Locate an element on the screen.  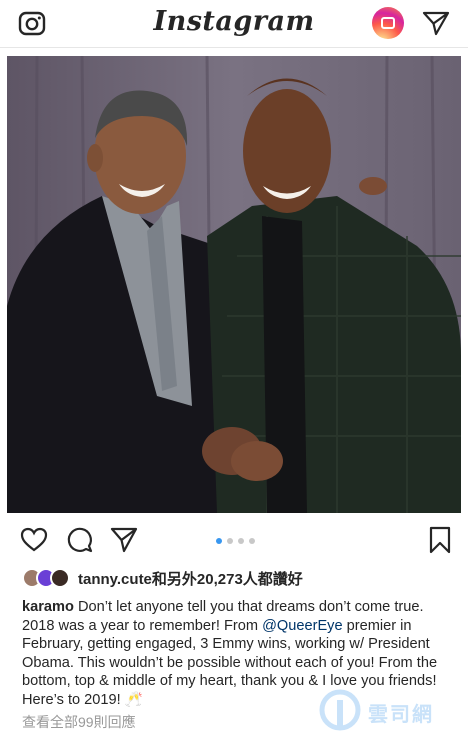
comment-icon is located at coordinates (80, 540).